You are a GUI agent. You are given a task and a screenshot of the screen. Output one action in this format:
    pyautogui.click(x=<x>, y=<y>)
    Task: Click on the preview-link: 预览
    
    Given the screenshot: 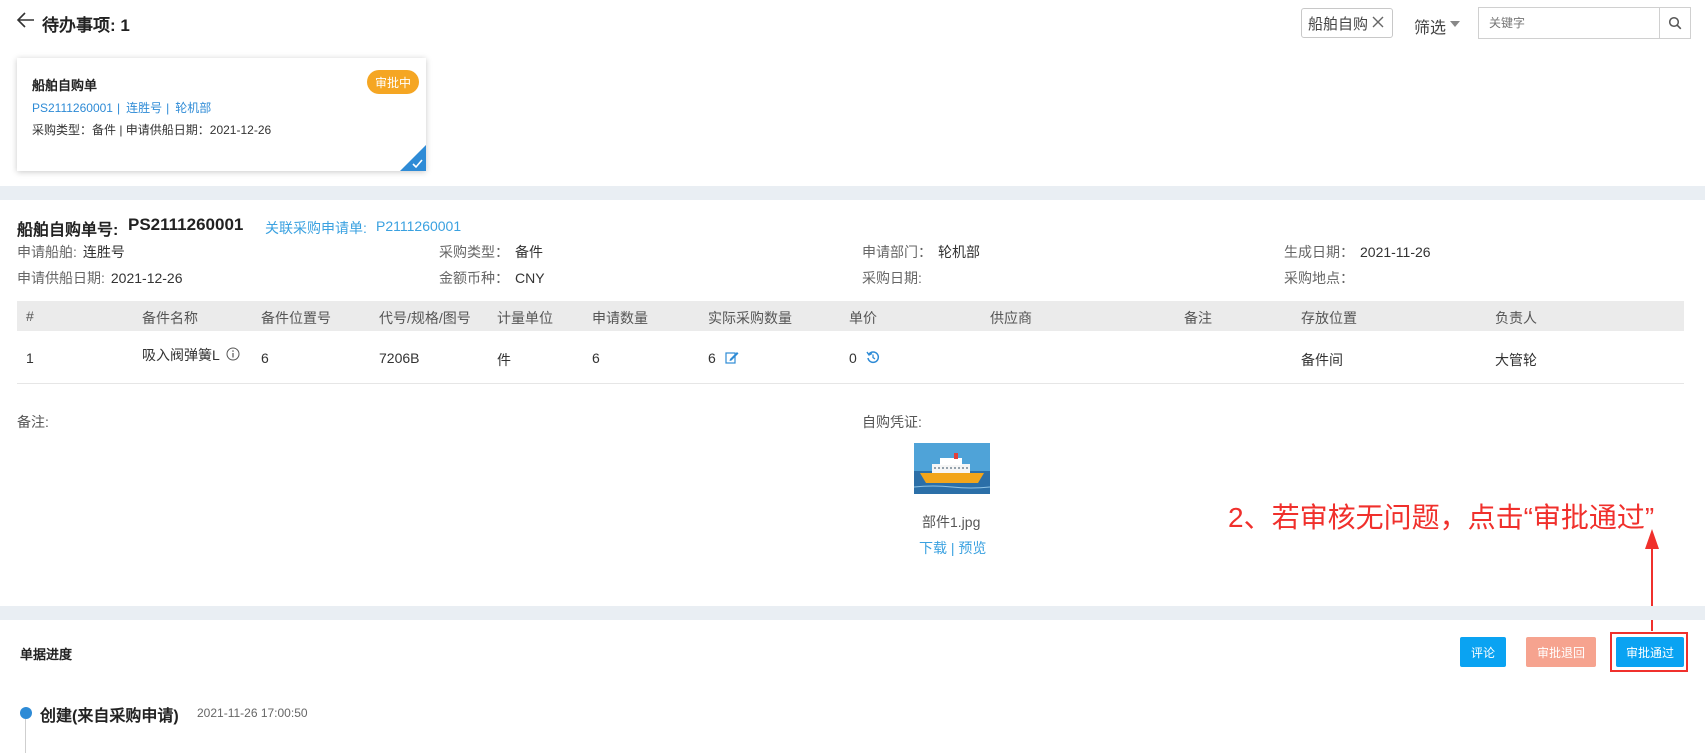 What is the action you would take?
    pyautogui.click(x=972, y=548)
    